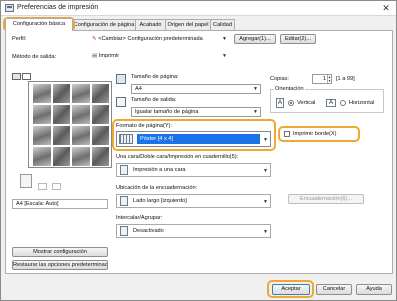  What do you see at coordinates (167, 112) in the screenshot?
I see `output-size-value: Igualar tamaño de página` at bounding box center [167, 112].